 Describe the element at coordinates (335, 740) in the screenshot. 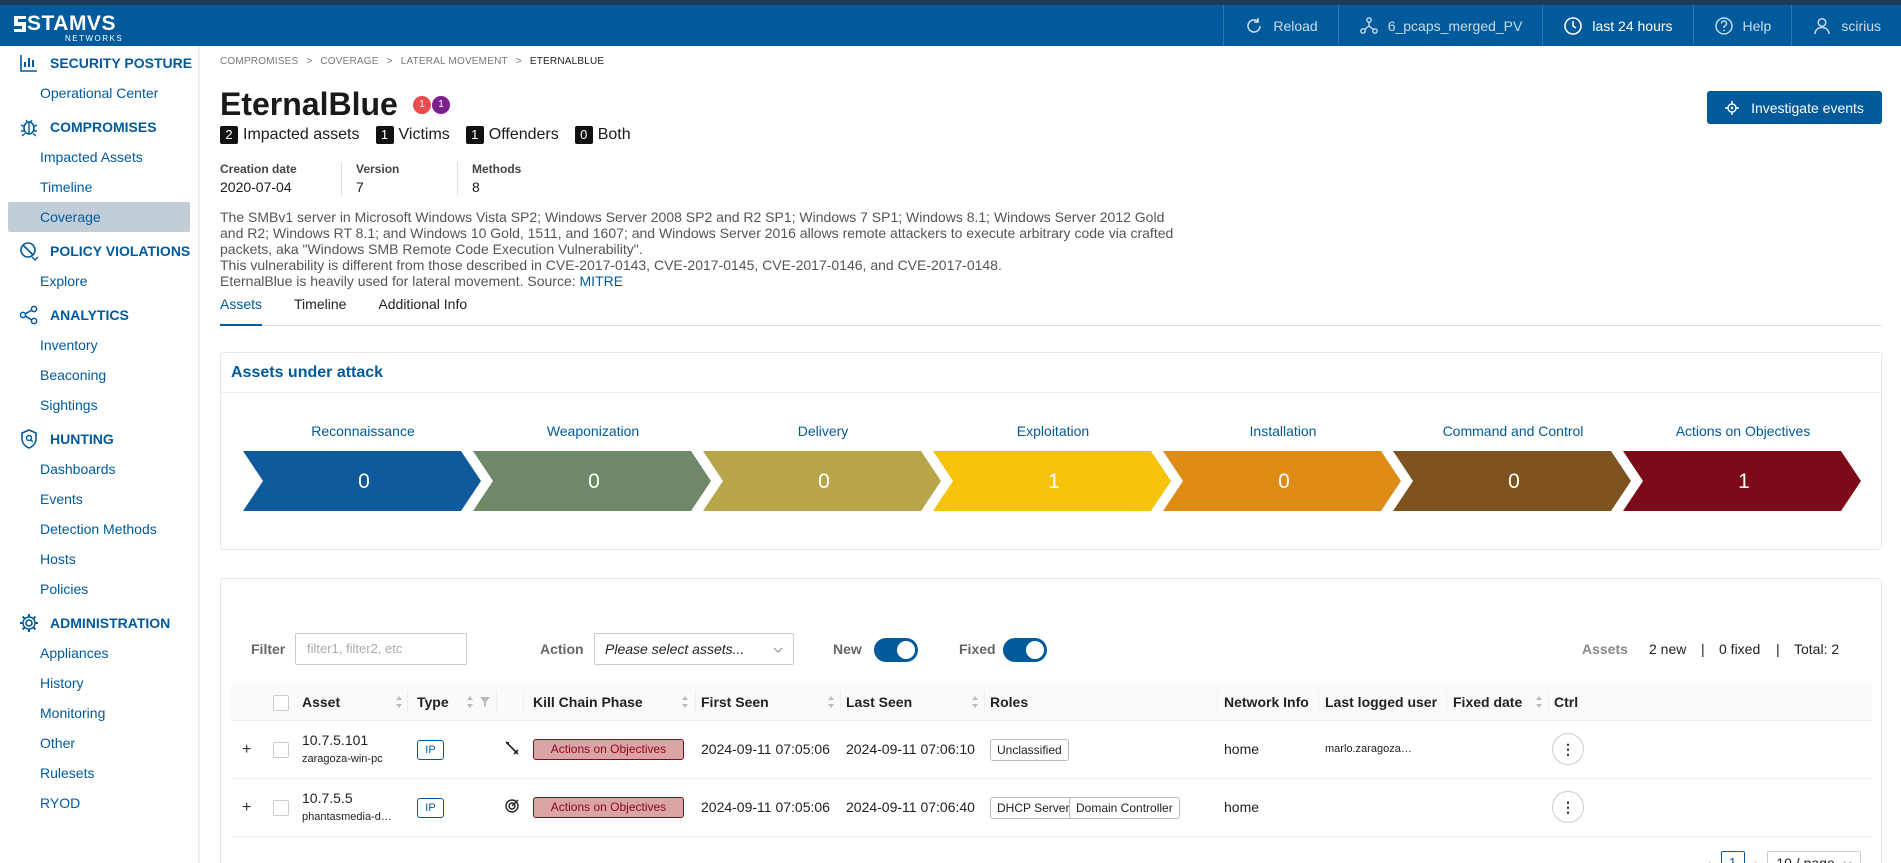

I see `asset-ip-link: 10.7.5.101` at that location.